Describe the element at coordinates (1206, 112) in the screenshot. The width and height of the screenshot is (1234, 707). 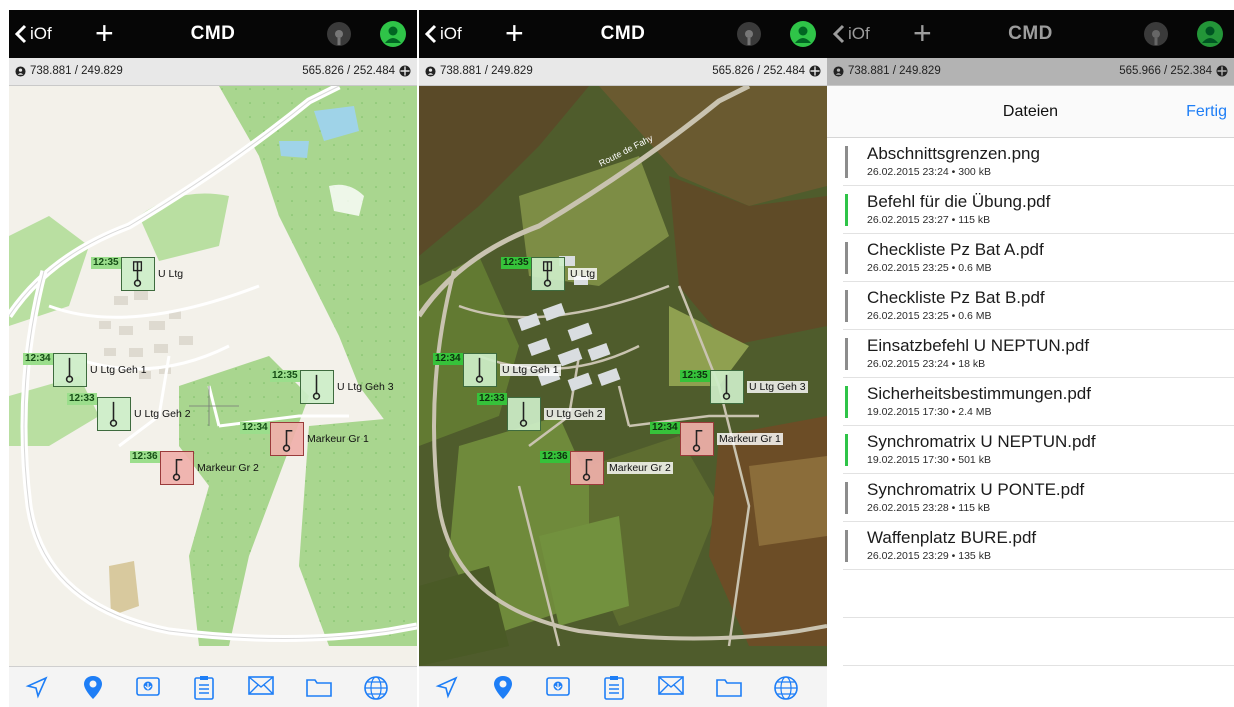
I see `done-button: Fertig` at that location.